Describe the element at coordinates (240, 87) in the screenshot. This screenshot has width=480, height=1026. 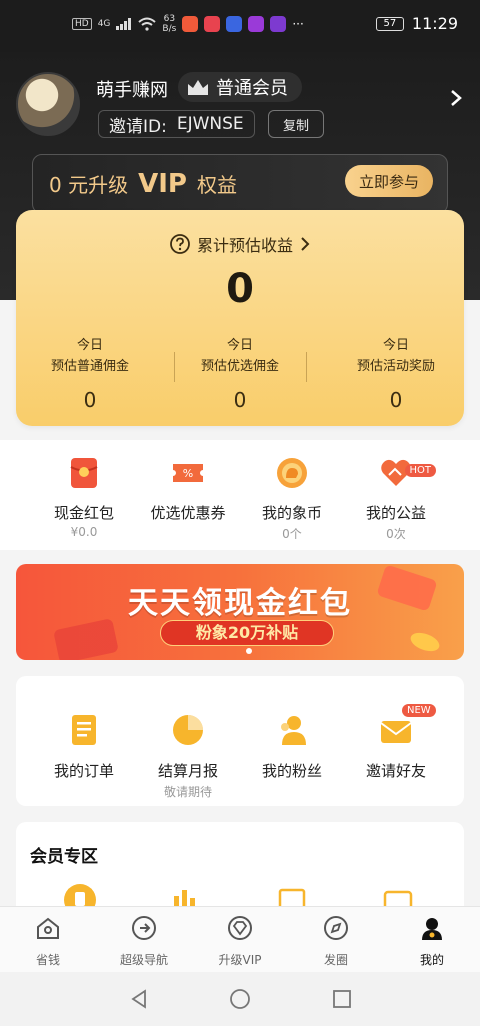
I see `member-level-badge: 普通会员` at that location.